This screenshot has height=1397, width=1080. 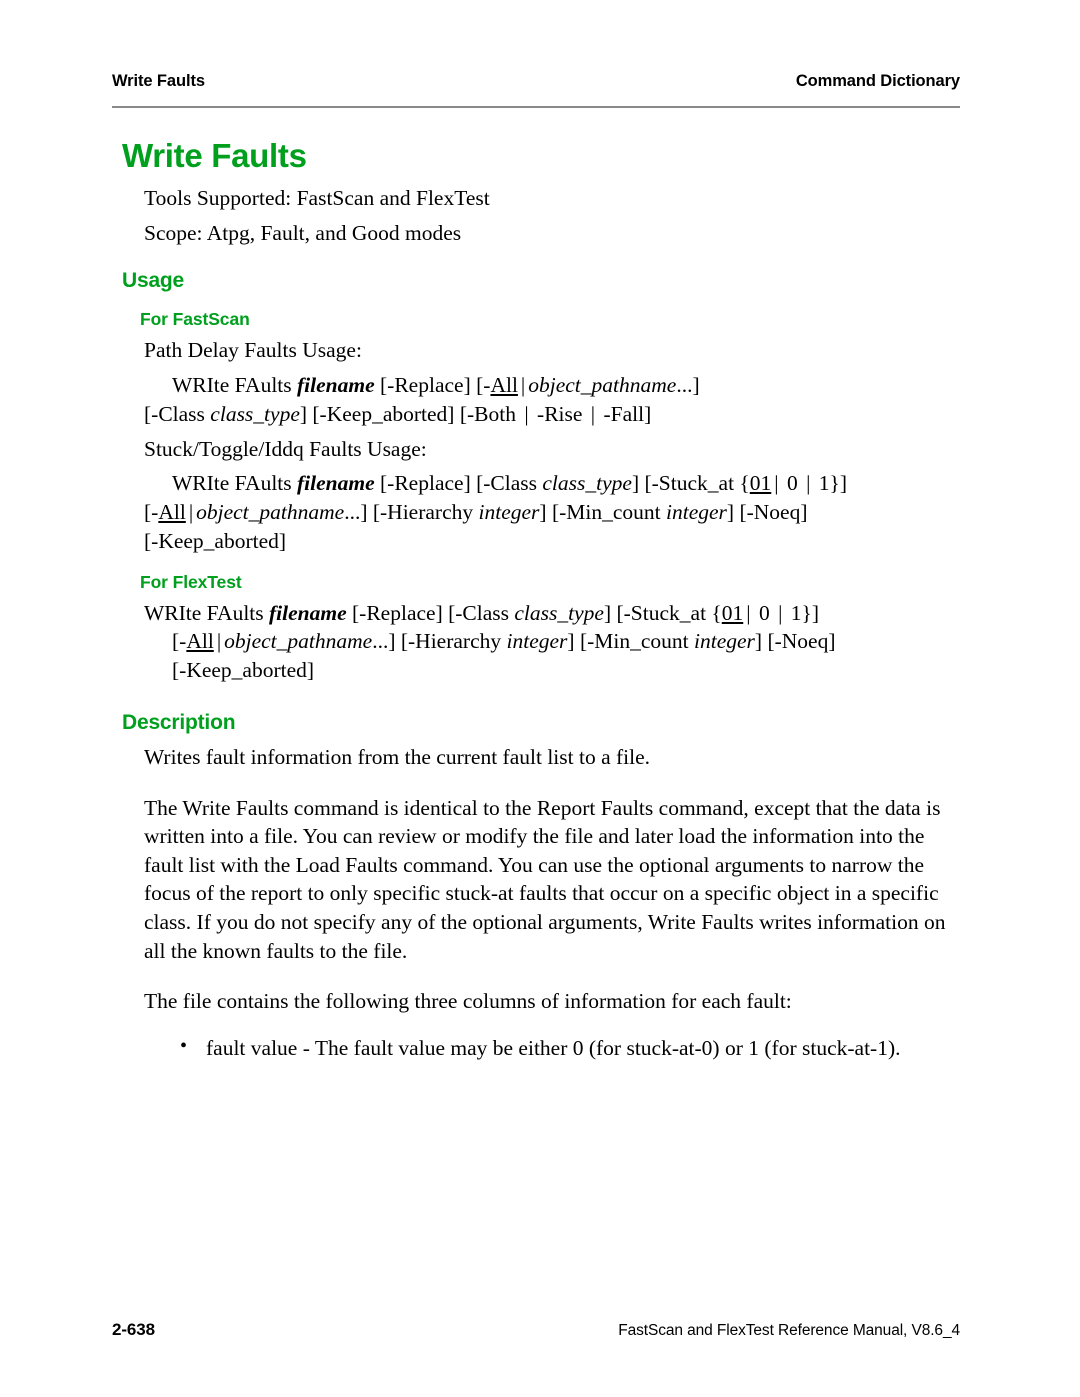 I want to click on syntax-text: [-Replace] [-, so click(x=432, y=385).